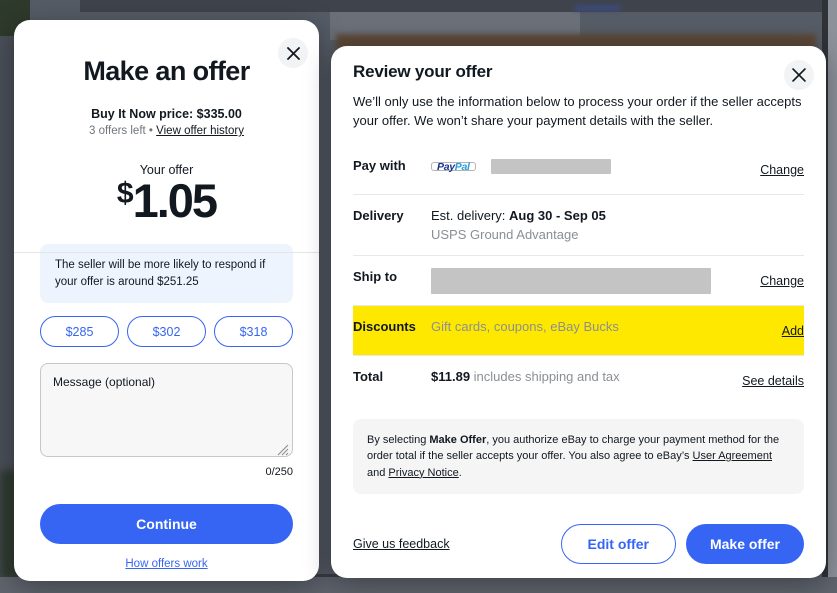 This screenshot has width=837, height=593. Describe the element at coordinates (782, 281) in the screenshot. I see `change-address-link: Change` at that location.